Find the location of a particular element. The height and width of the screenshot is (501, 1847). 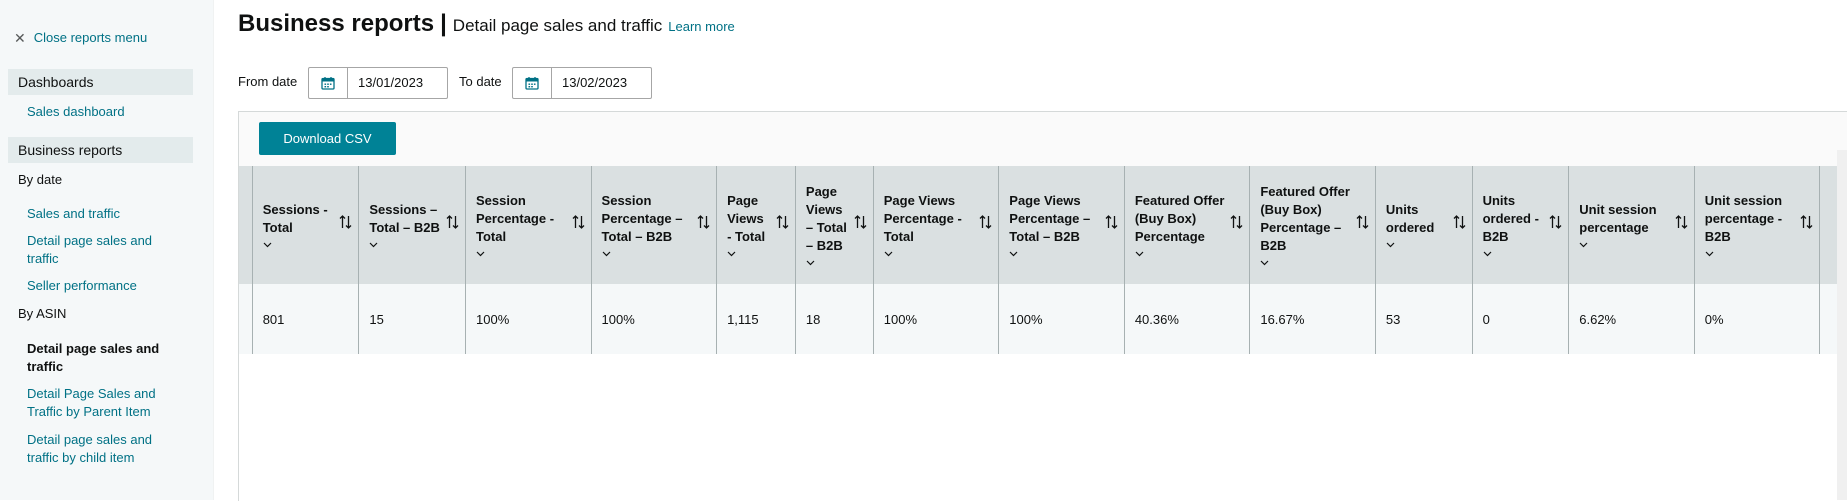

table-cell: 1,115 is located at coordinates (756, 319).